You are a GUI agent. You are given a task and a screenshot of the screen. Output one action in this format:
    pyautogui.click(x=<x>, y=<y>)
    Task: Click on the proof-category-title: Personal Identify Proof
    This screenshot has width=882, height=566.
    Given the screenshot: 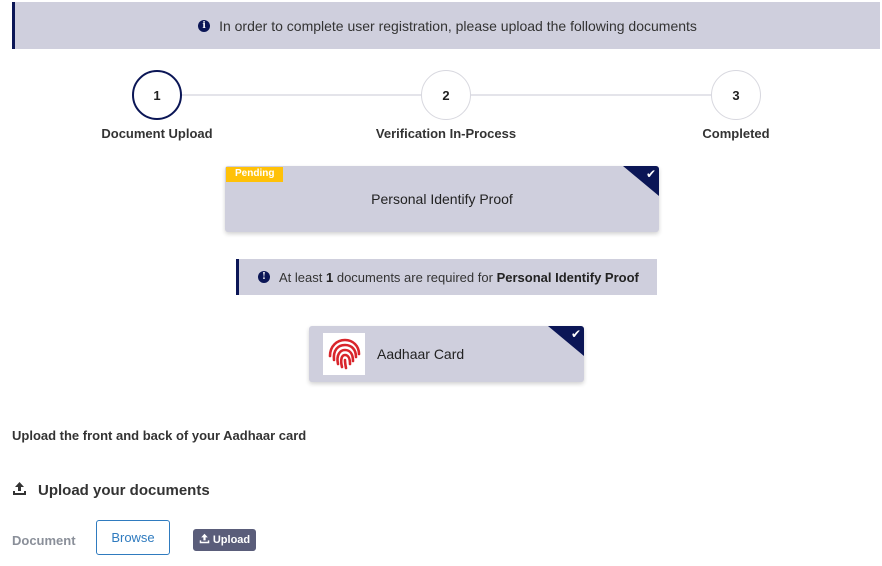 What is the action you would take?
    pyautogui.click(x=442, y=199)
    